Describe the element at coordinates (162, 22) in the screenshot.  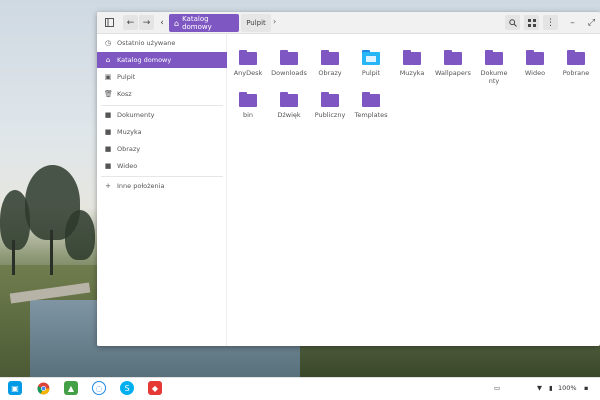
I see `breadcrumb-left-arrow-icon: ‹` at that location.